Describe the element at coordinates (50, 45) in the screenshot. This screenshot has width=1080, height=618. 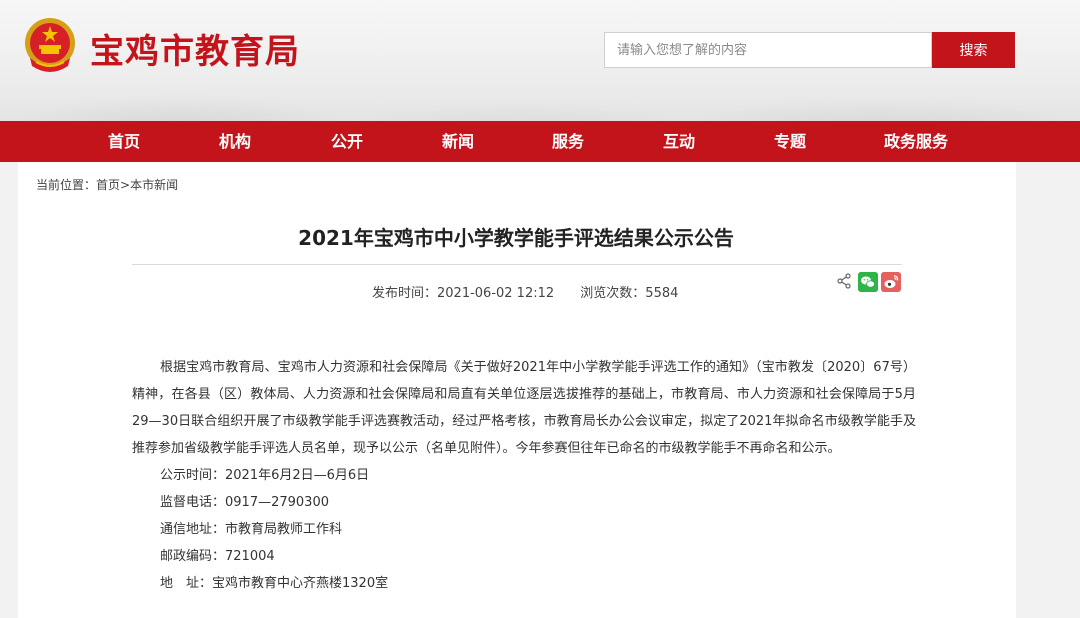
I see `national-emblem-icon` at that location.